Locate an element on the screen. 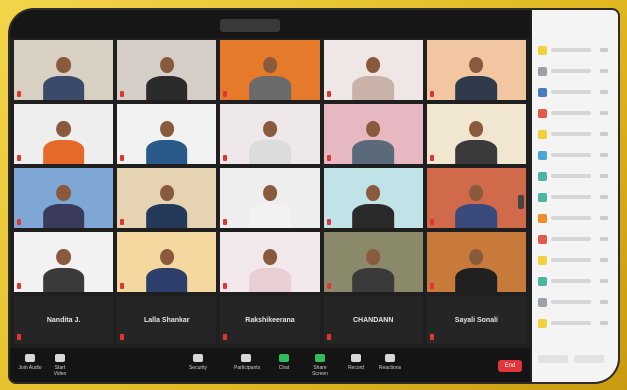  chat-button: Chat is located at coordinates (284, 362).